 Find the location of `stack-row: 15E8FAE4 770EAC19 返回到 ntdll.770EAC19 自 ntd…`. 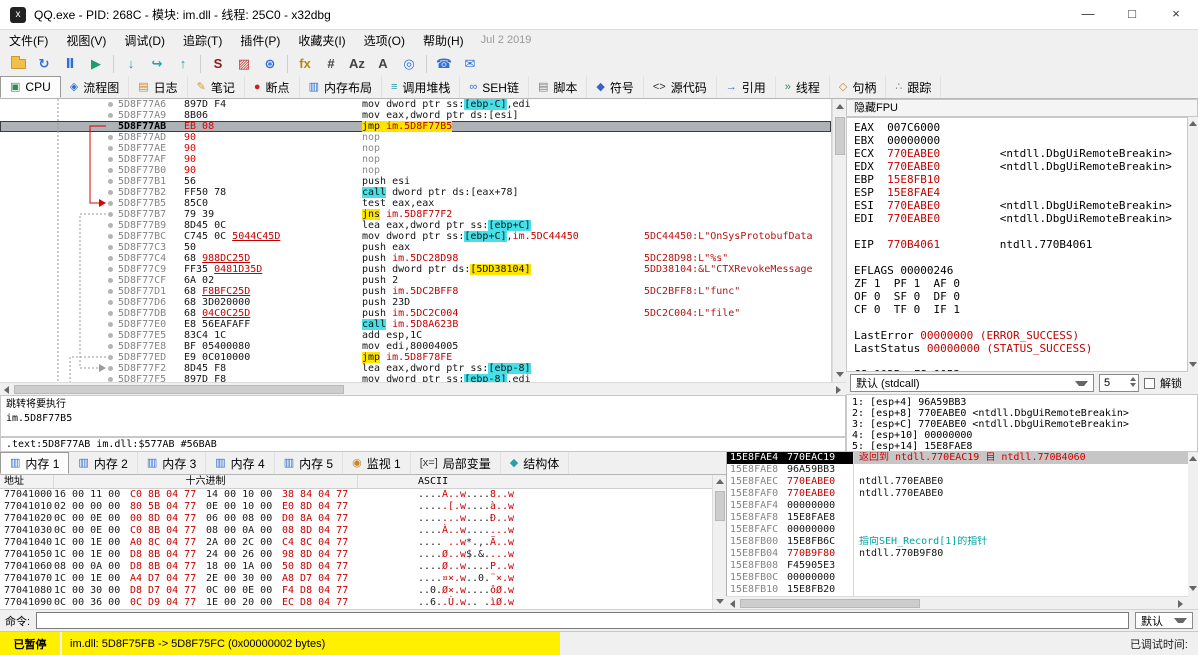

stack-row: 15E8FAE4 770EAC19 返回到 ntdll.770EAC19 自 ntd… is located at coordinates (957, 458).